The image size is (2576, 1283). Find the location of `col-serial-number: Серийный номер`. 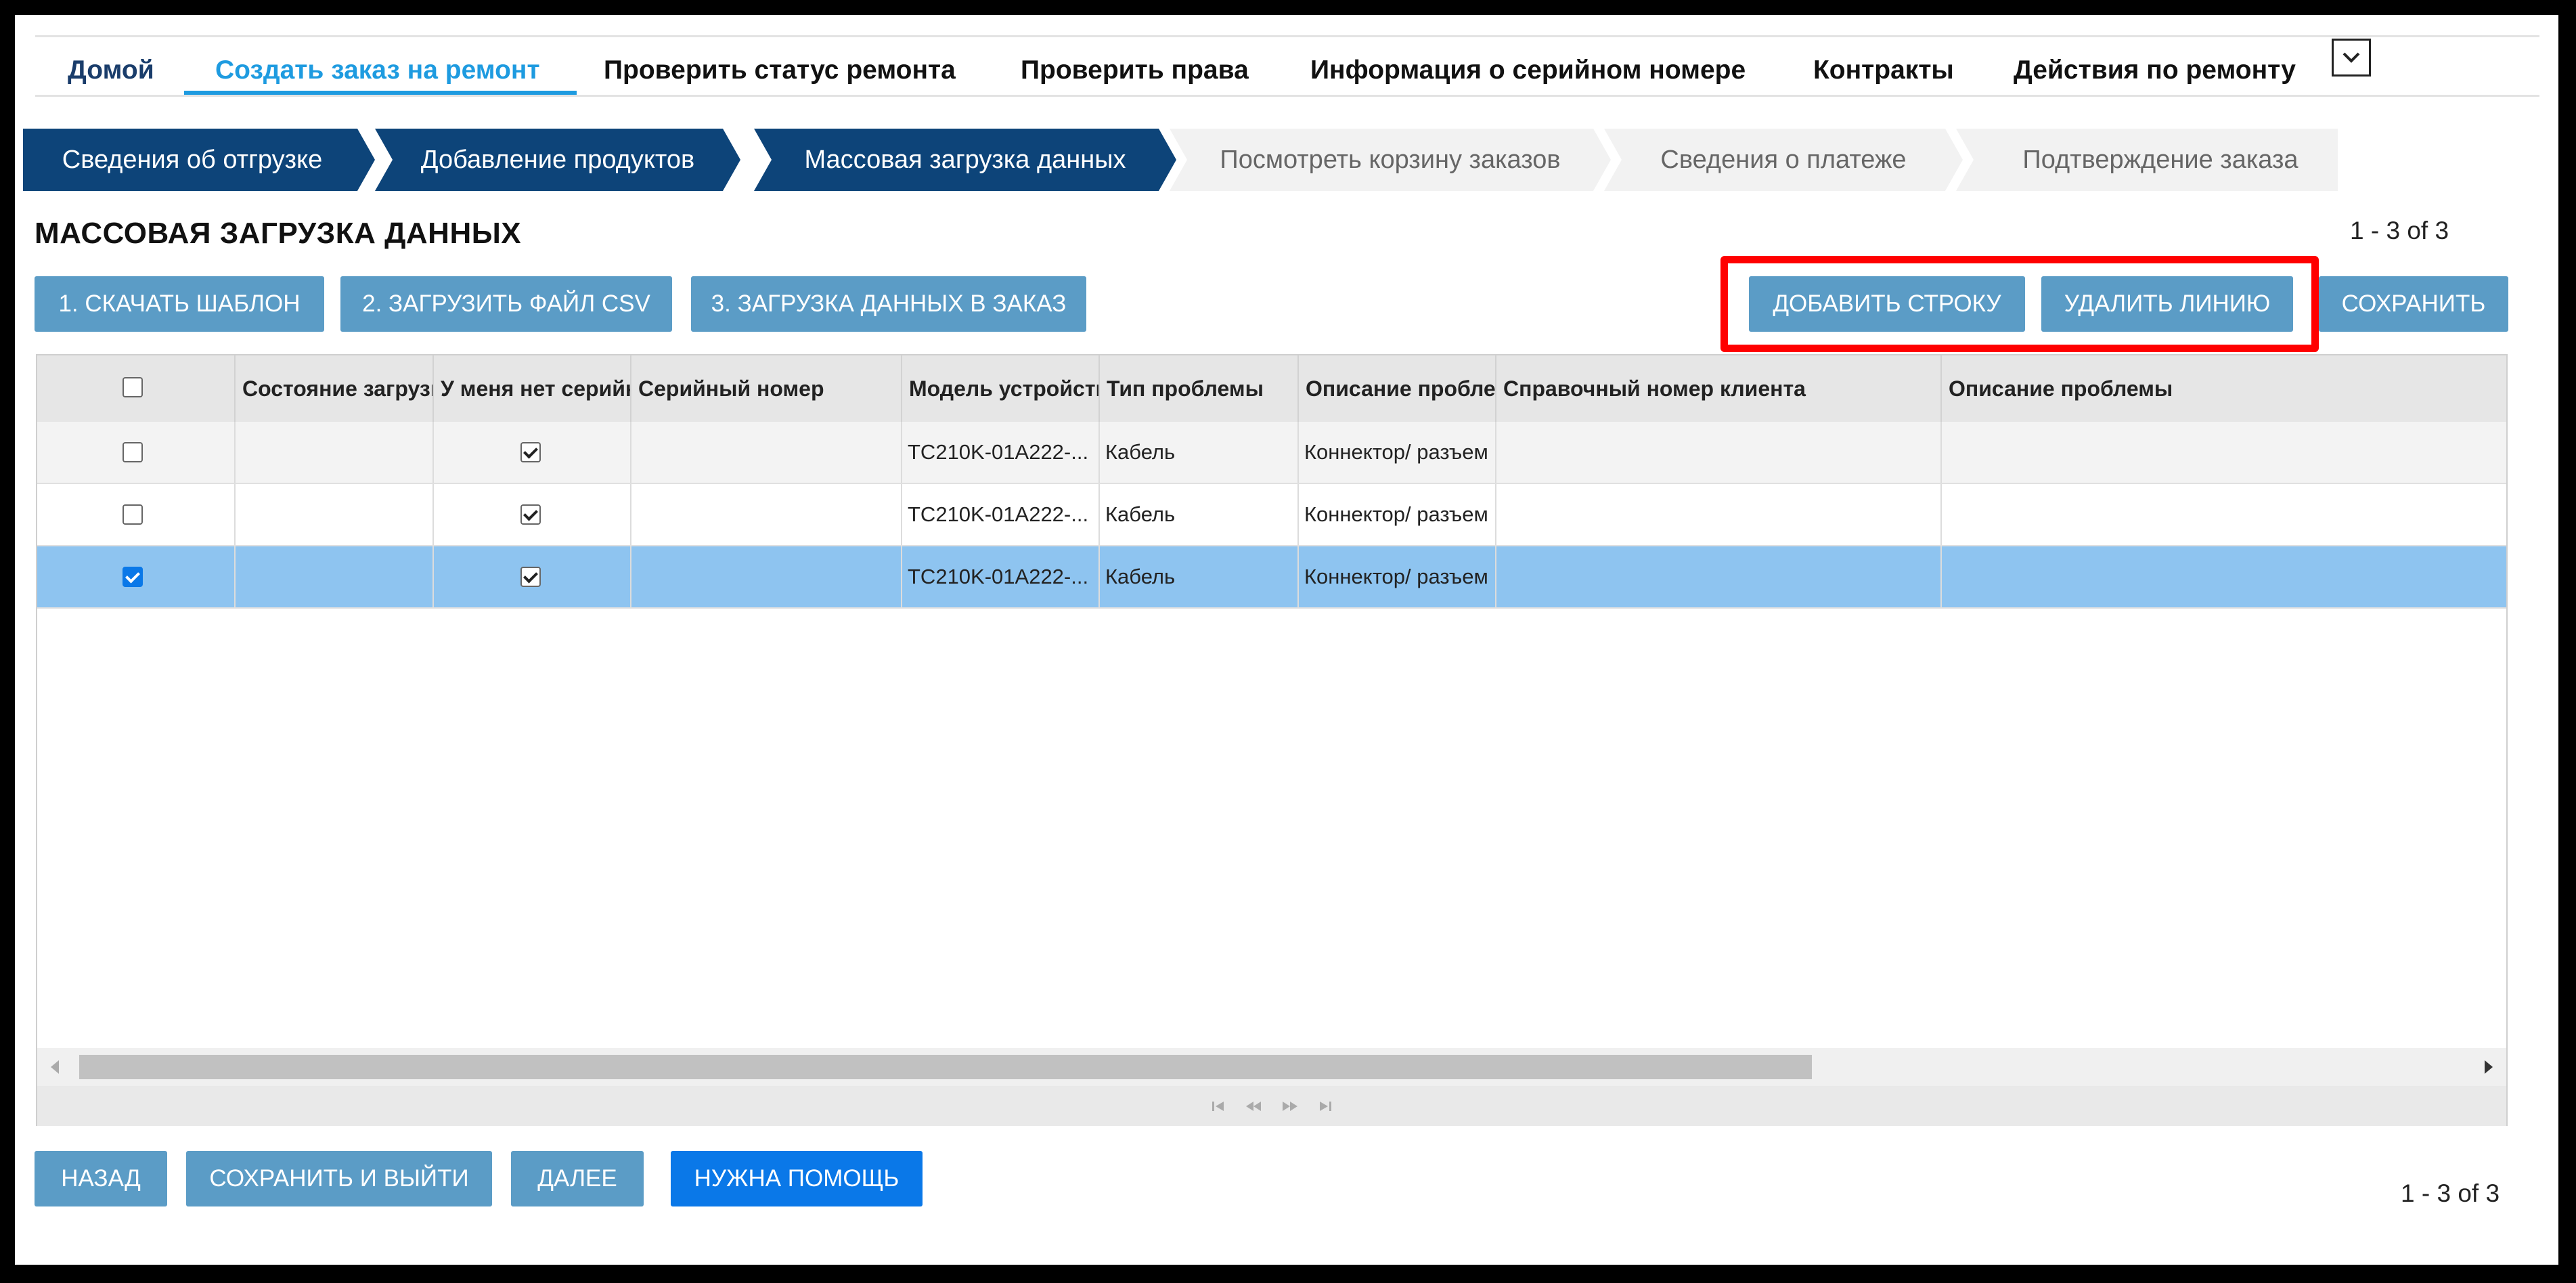

col-serial-number: Серийный номер is located at coordinates (766, 389).